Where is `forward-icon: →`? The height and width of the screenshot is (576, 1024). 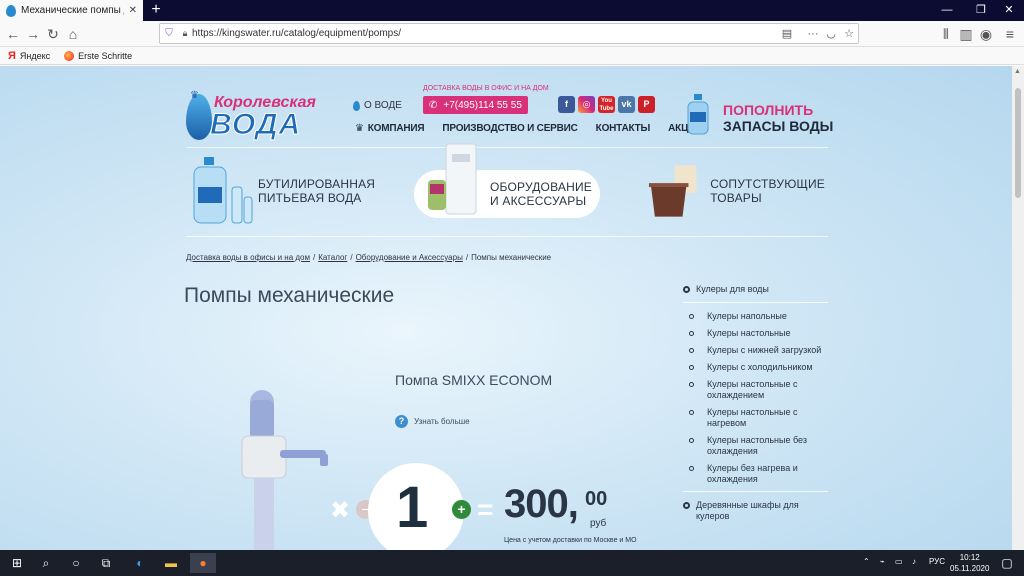 forward-icon: → is located at coordinates (33, 34).